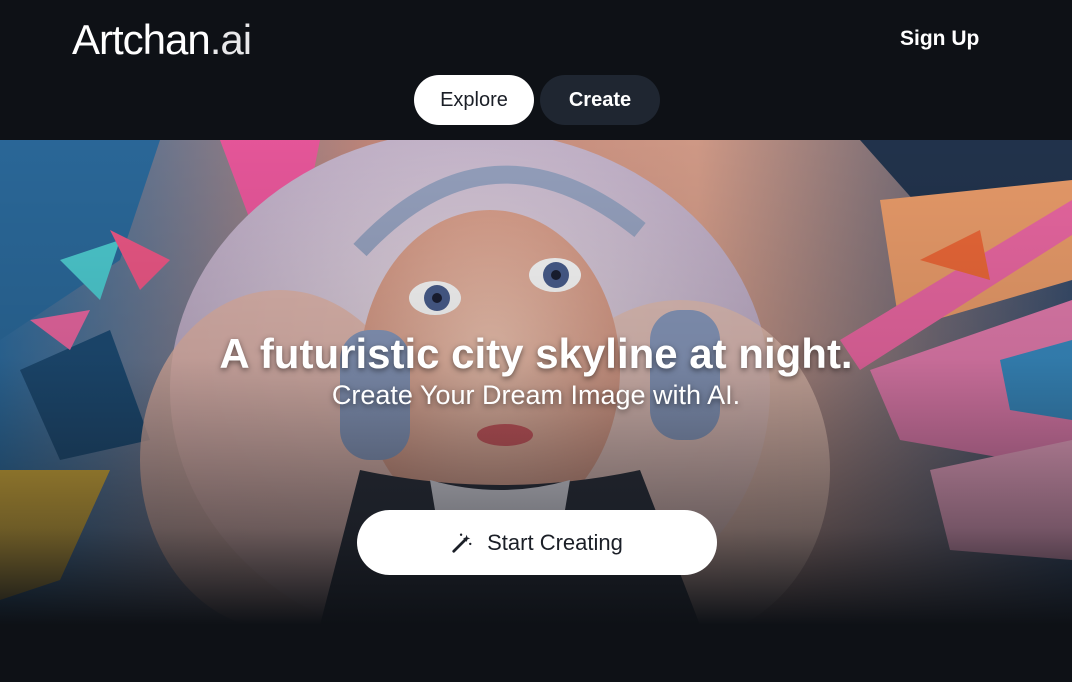 The width and height of the screenshot is (1072, 682). What do you see at coordinates (536, 653) in the screenshot?
I see `page-bottom` at bounding box center [536, 653].